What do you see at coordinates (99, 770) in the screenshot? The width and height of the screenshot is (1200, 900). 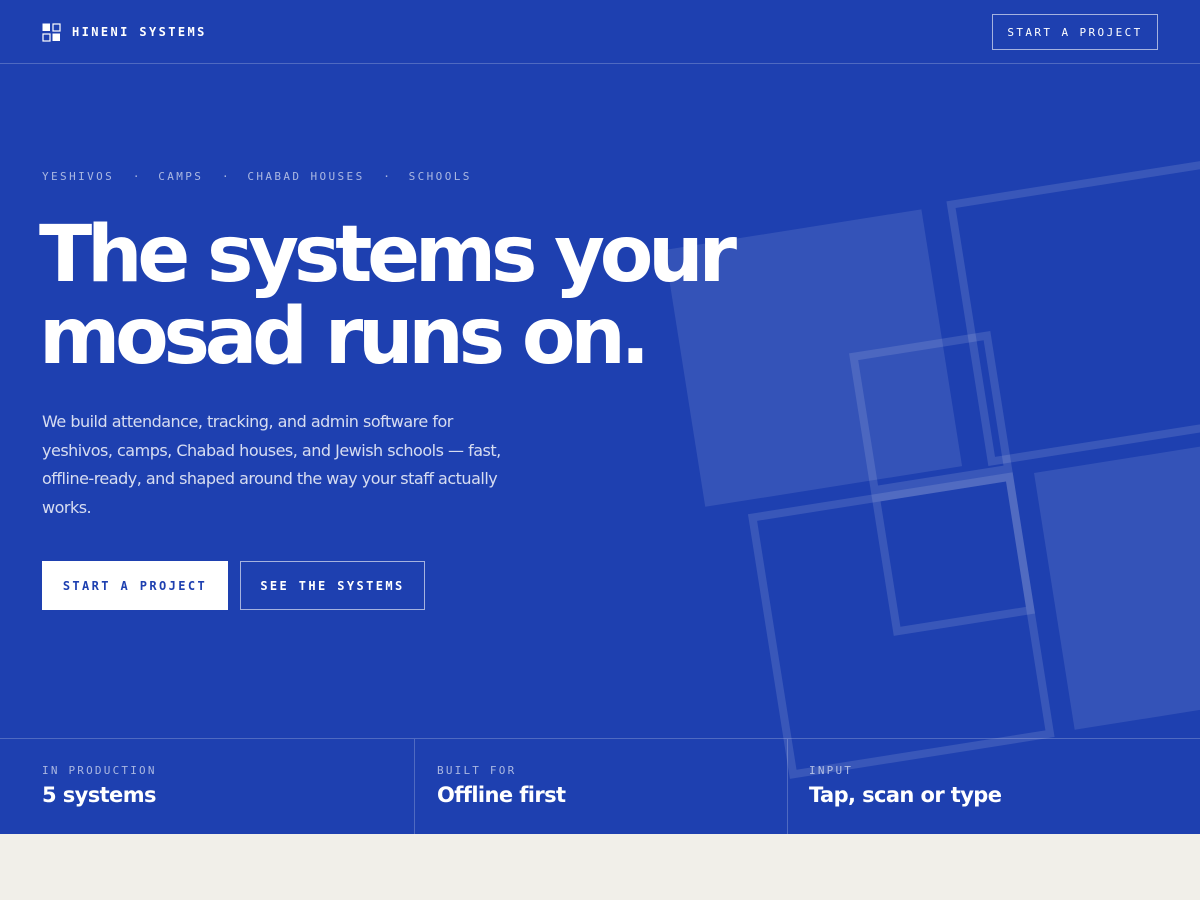 I see `stat-label: IN PRODUCTION` at bounding box center [99, 770].